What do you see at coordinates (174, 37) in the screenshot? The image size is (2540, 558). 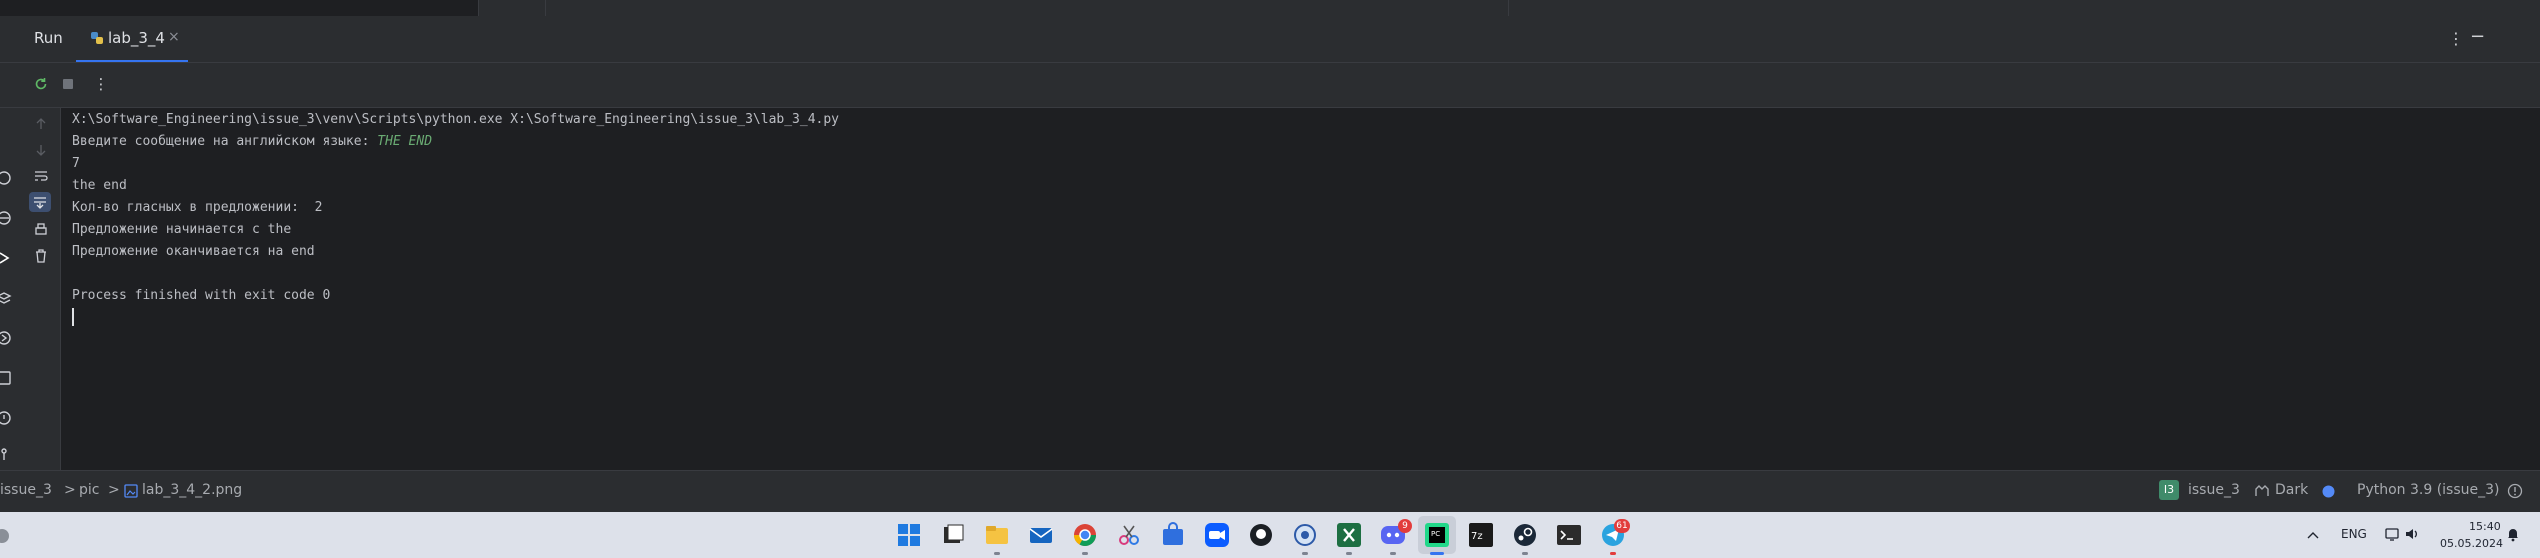 I see `close-tab-icon: ×` at bounding box center [174, 37].